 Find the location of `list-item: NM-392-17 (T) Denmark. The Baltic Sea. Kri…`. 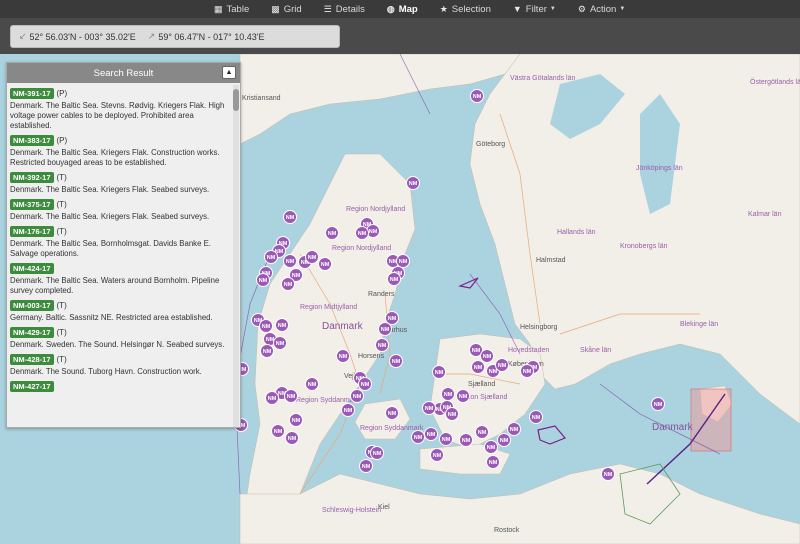

list-item: NM-392-17 (T) Denmark. The Baltic Sea. Kri… is located at coordinates (120, 183).